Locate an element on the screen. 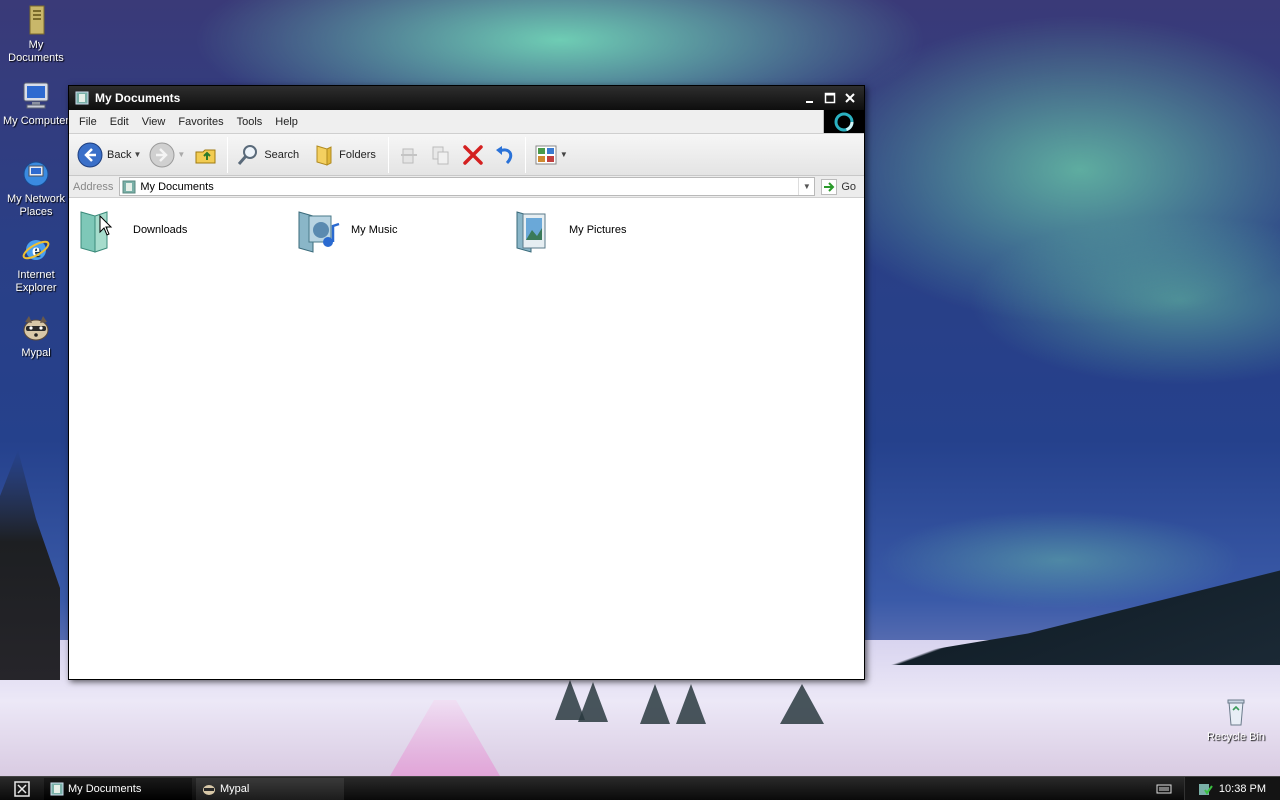  start-button is located at coordinates (22, 788).